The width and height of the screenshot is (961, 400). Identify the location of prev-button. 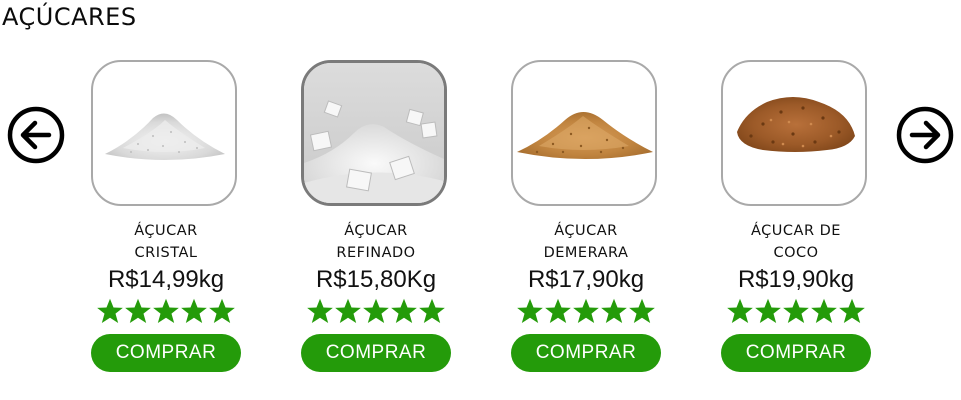
(36, 135).